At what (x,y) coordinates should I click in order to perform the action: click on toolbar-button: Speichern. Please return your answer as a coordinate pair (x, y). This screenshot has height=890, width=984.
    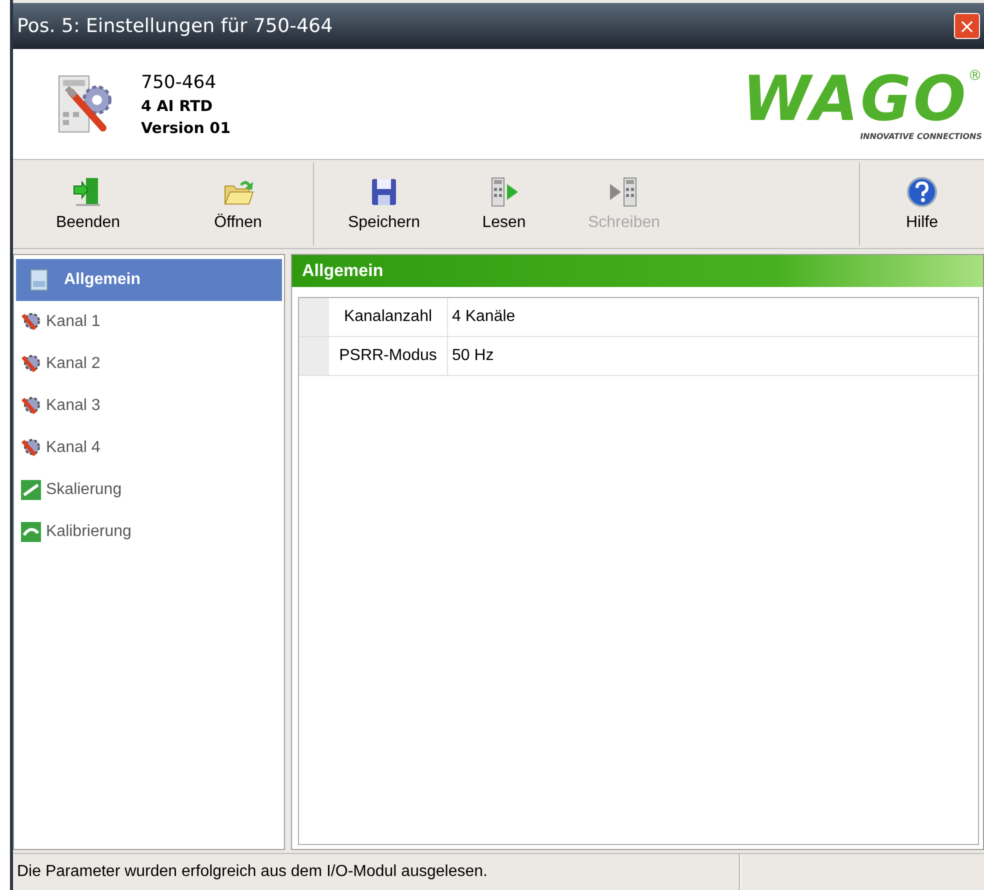
    Looking at the image, I should click on (384, 204).